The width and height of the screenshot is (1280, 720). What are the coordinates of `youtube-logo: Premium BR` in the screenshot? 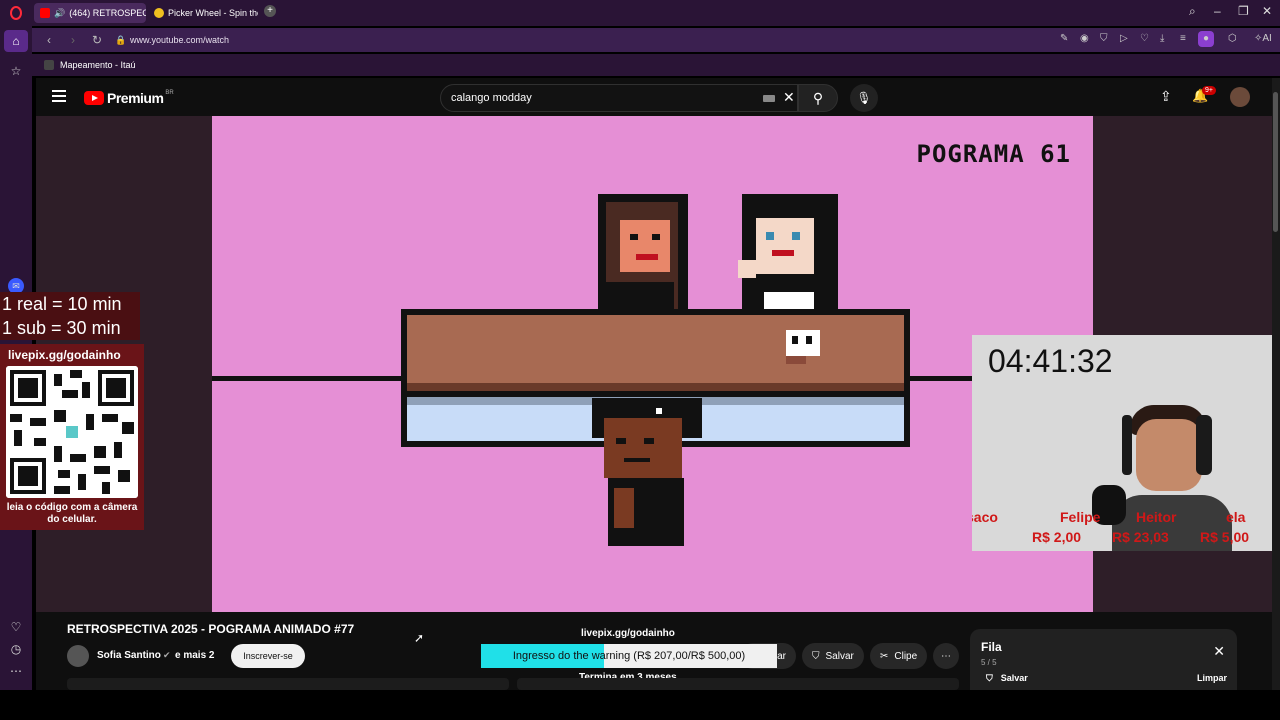 It's located at (129, 98).